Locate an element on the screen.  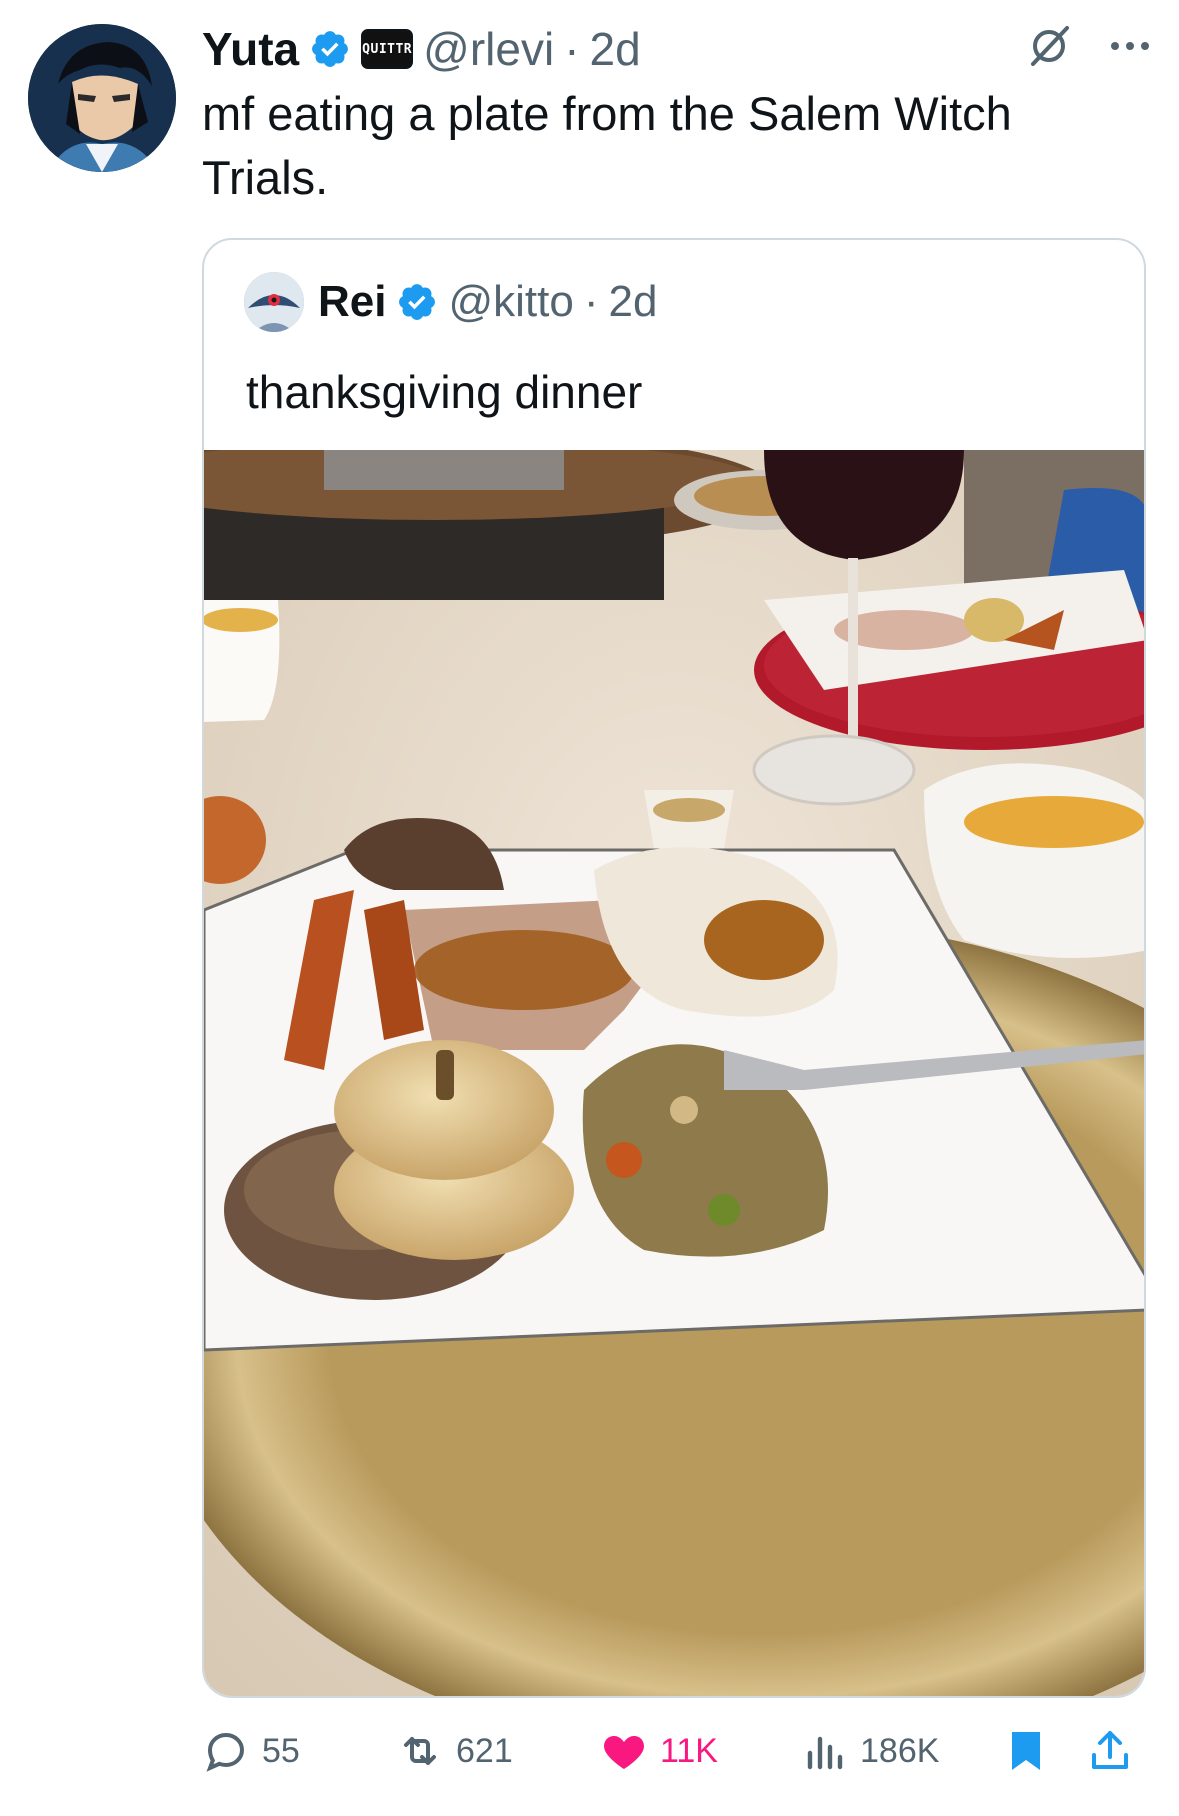
reply-button: 55 is located at coordinates (251, 1751).